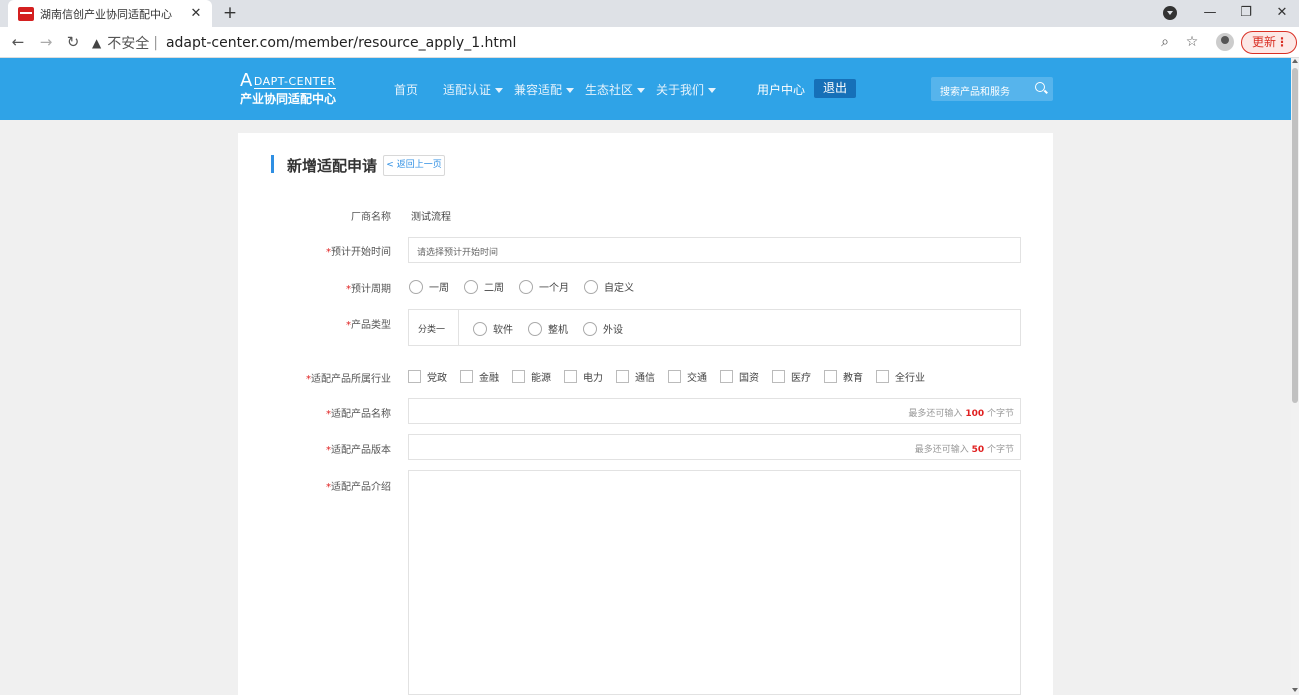  I want to click on industry-option: 交通, so click(687, 376).